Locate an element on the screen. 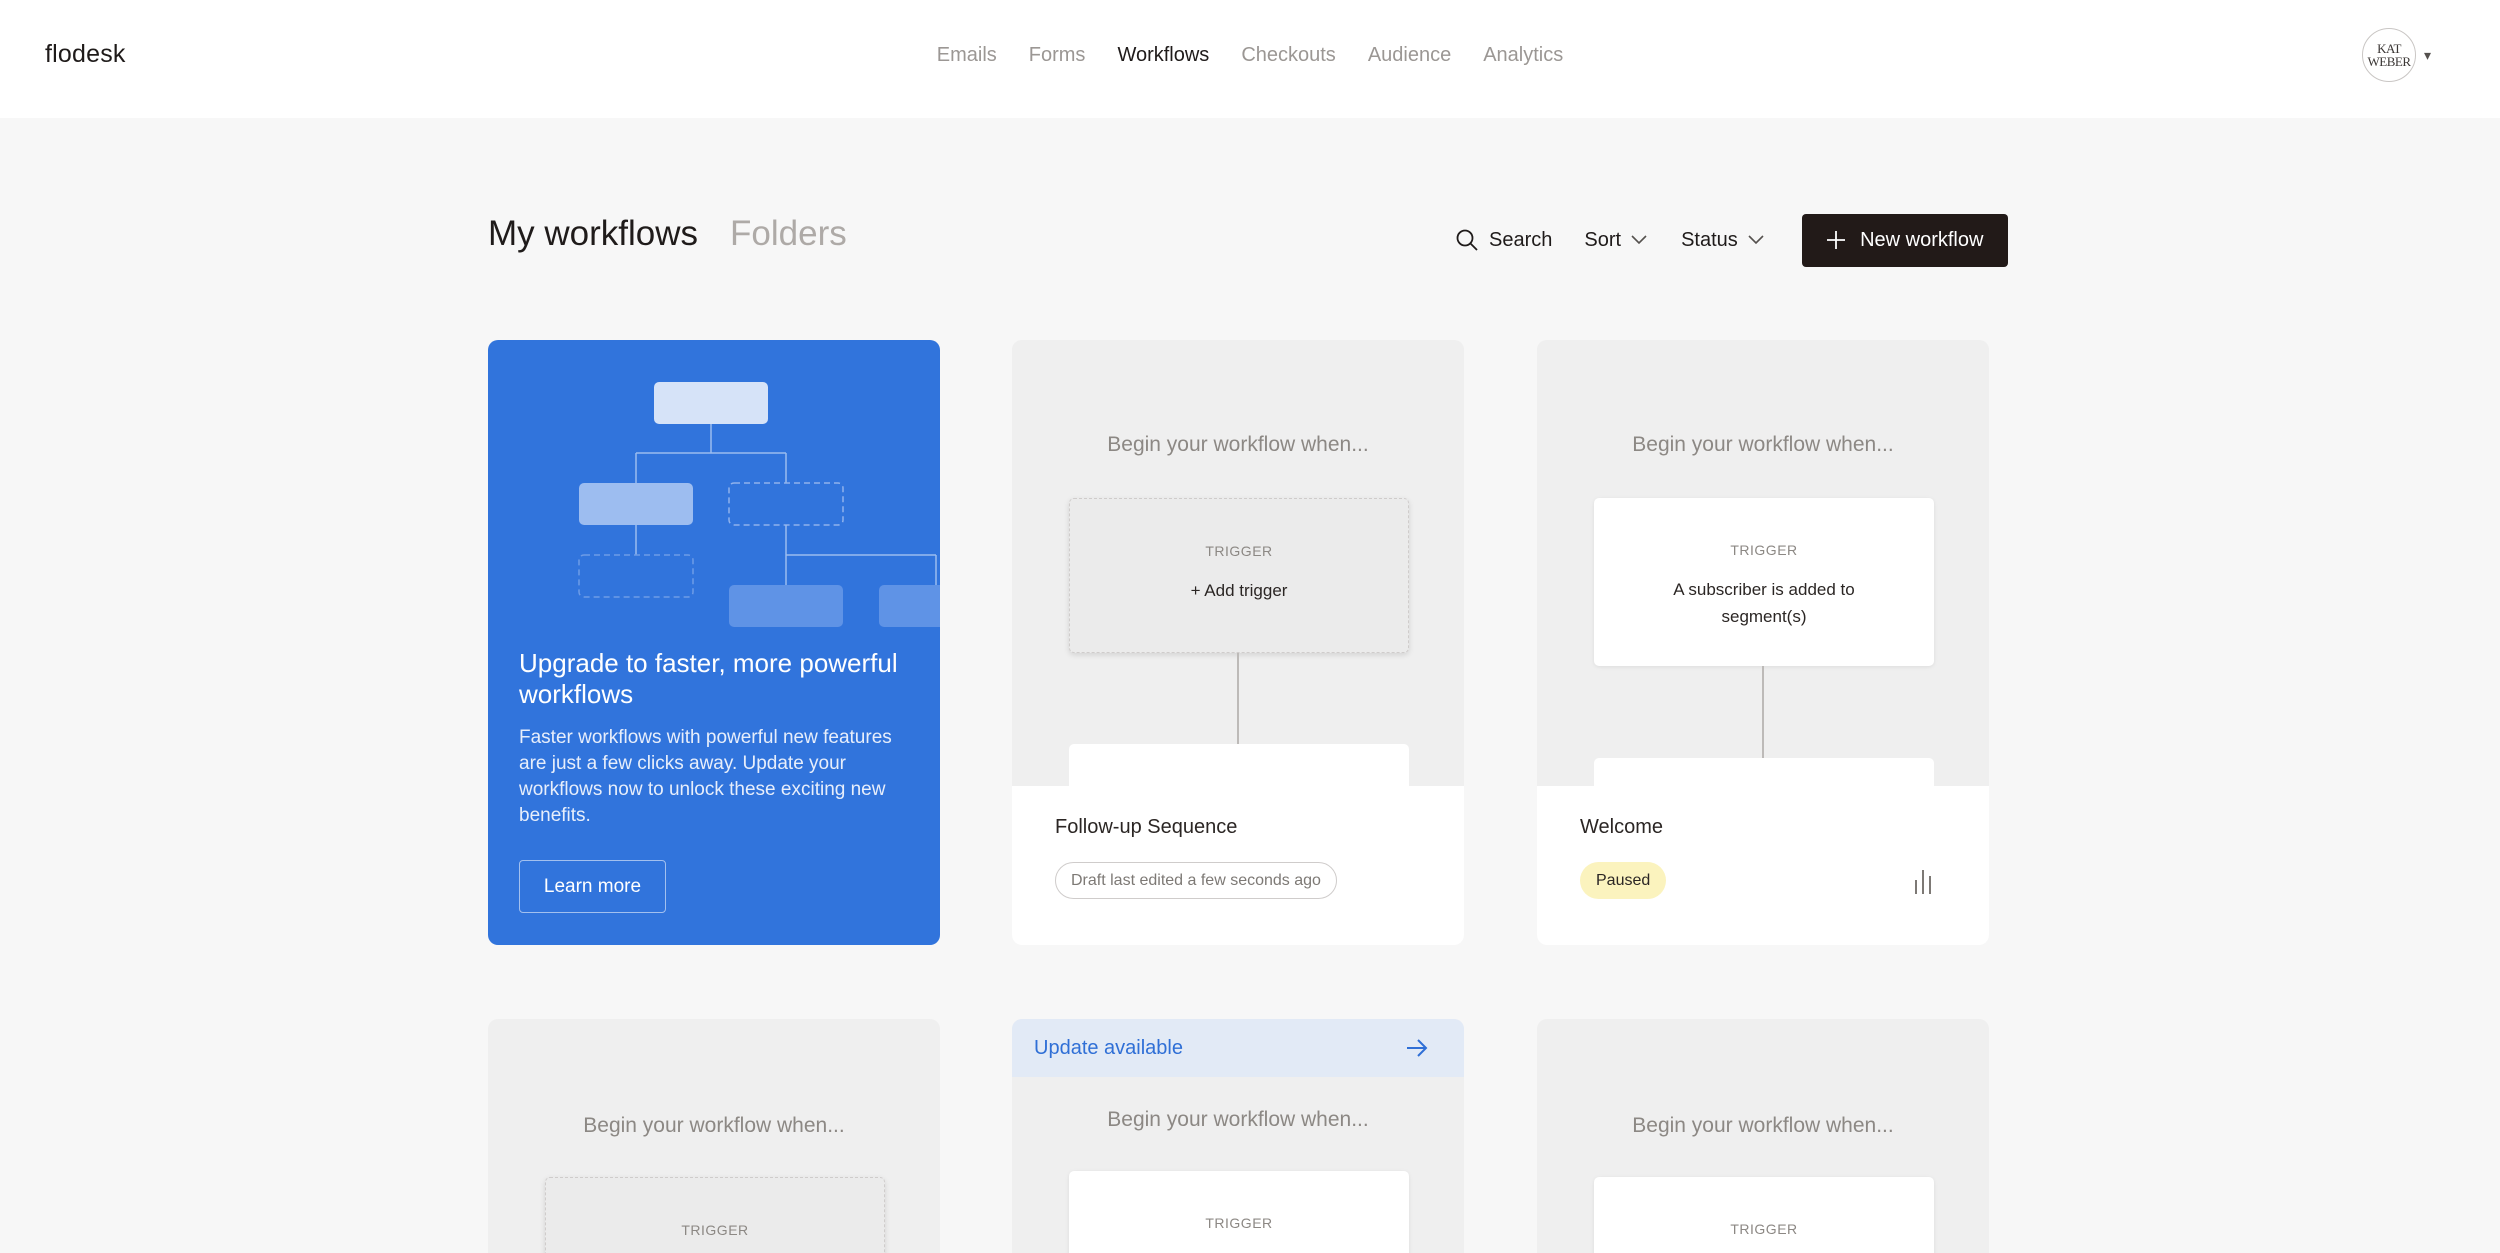 The width and height of the screenshot is (2500, 1253). search-button: Search is located at coordinates (1503, 240).